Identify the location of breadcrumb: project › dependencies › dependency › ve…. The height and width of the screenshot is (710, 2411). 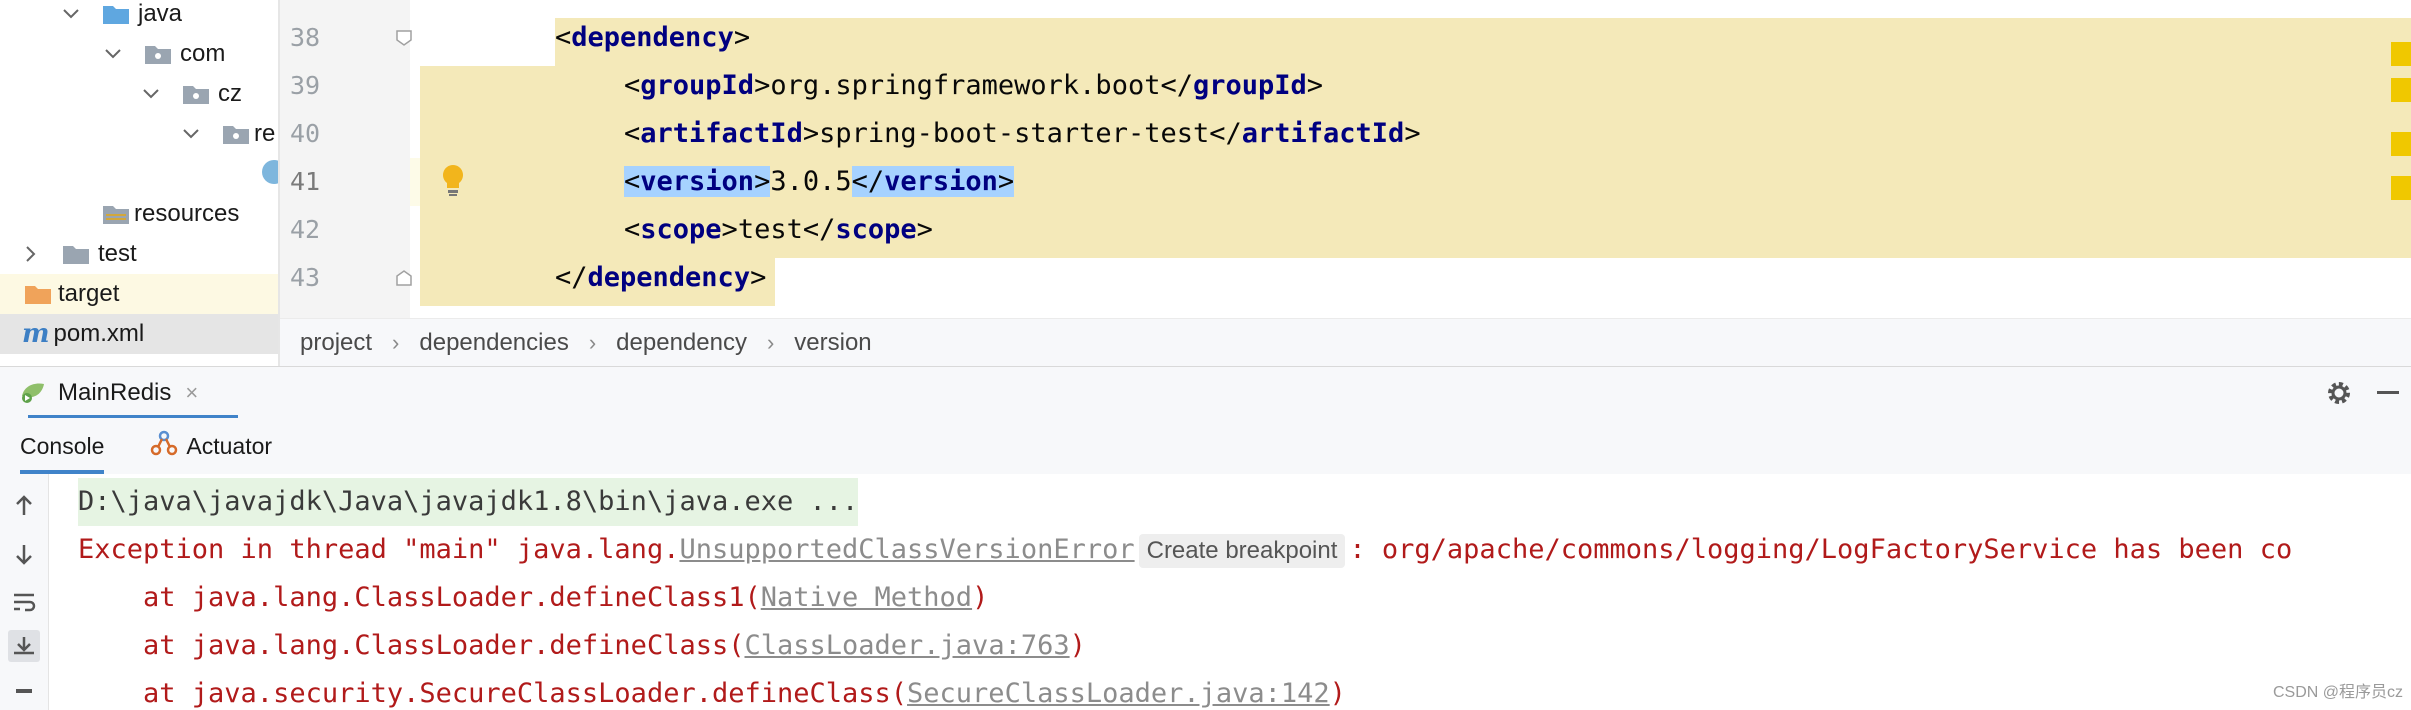
(1345, 342).